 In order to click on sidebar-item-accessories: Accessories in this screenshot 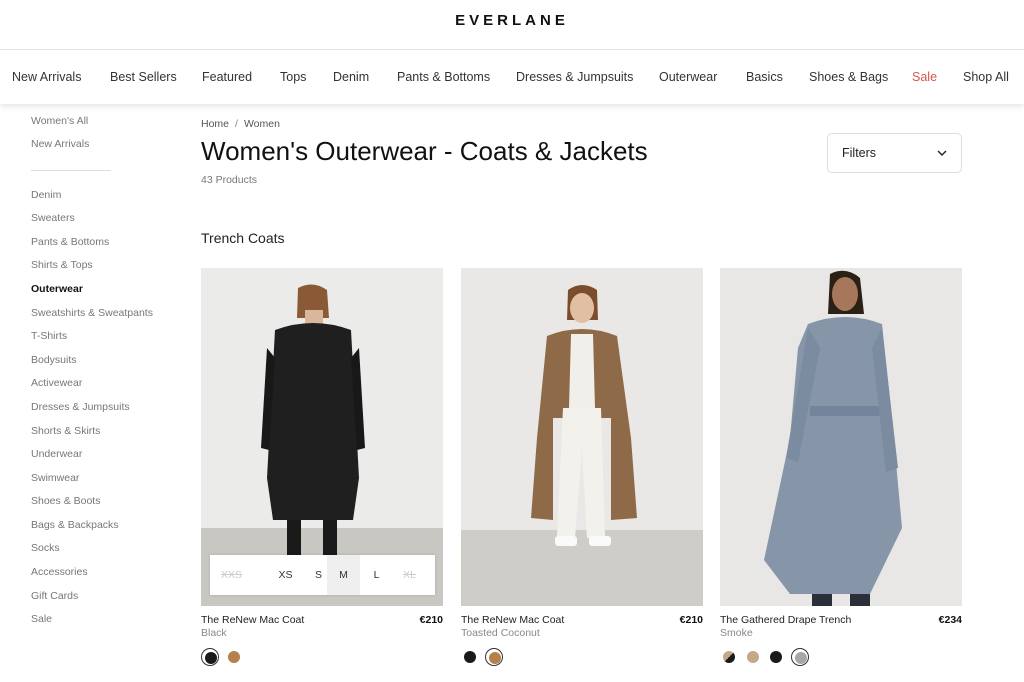, I will do `click(59, 572)`.